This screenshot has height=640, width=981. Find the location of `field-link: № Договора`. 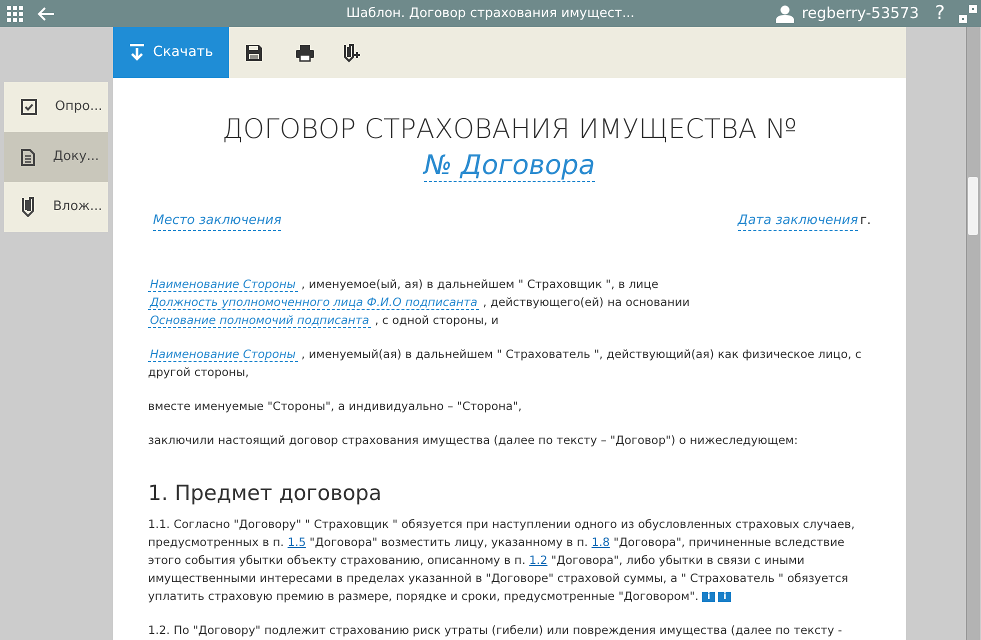

field-link: № Договора is located at coordinates (510, 166).